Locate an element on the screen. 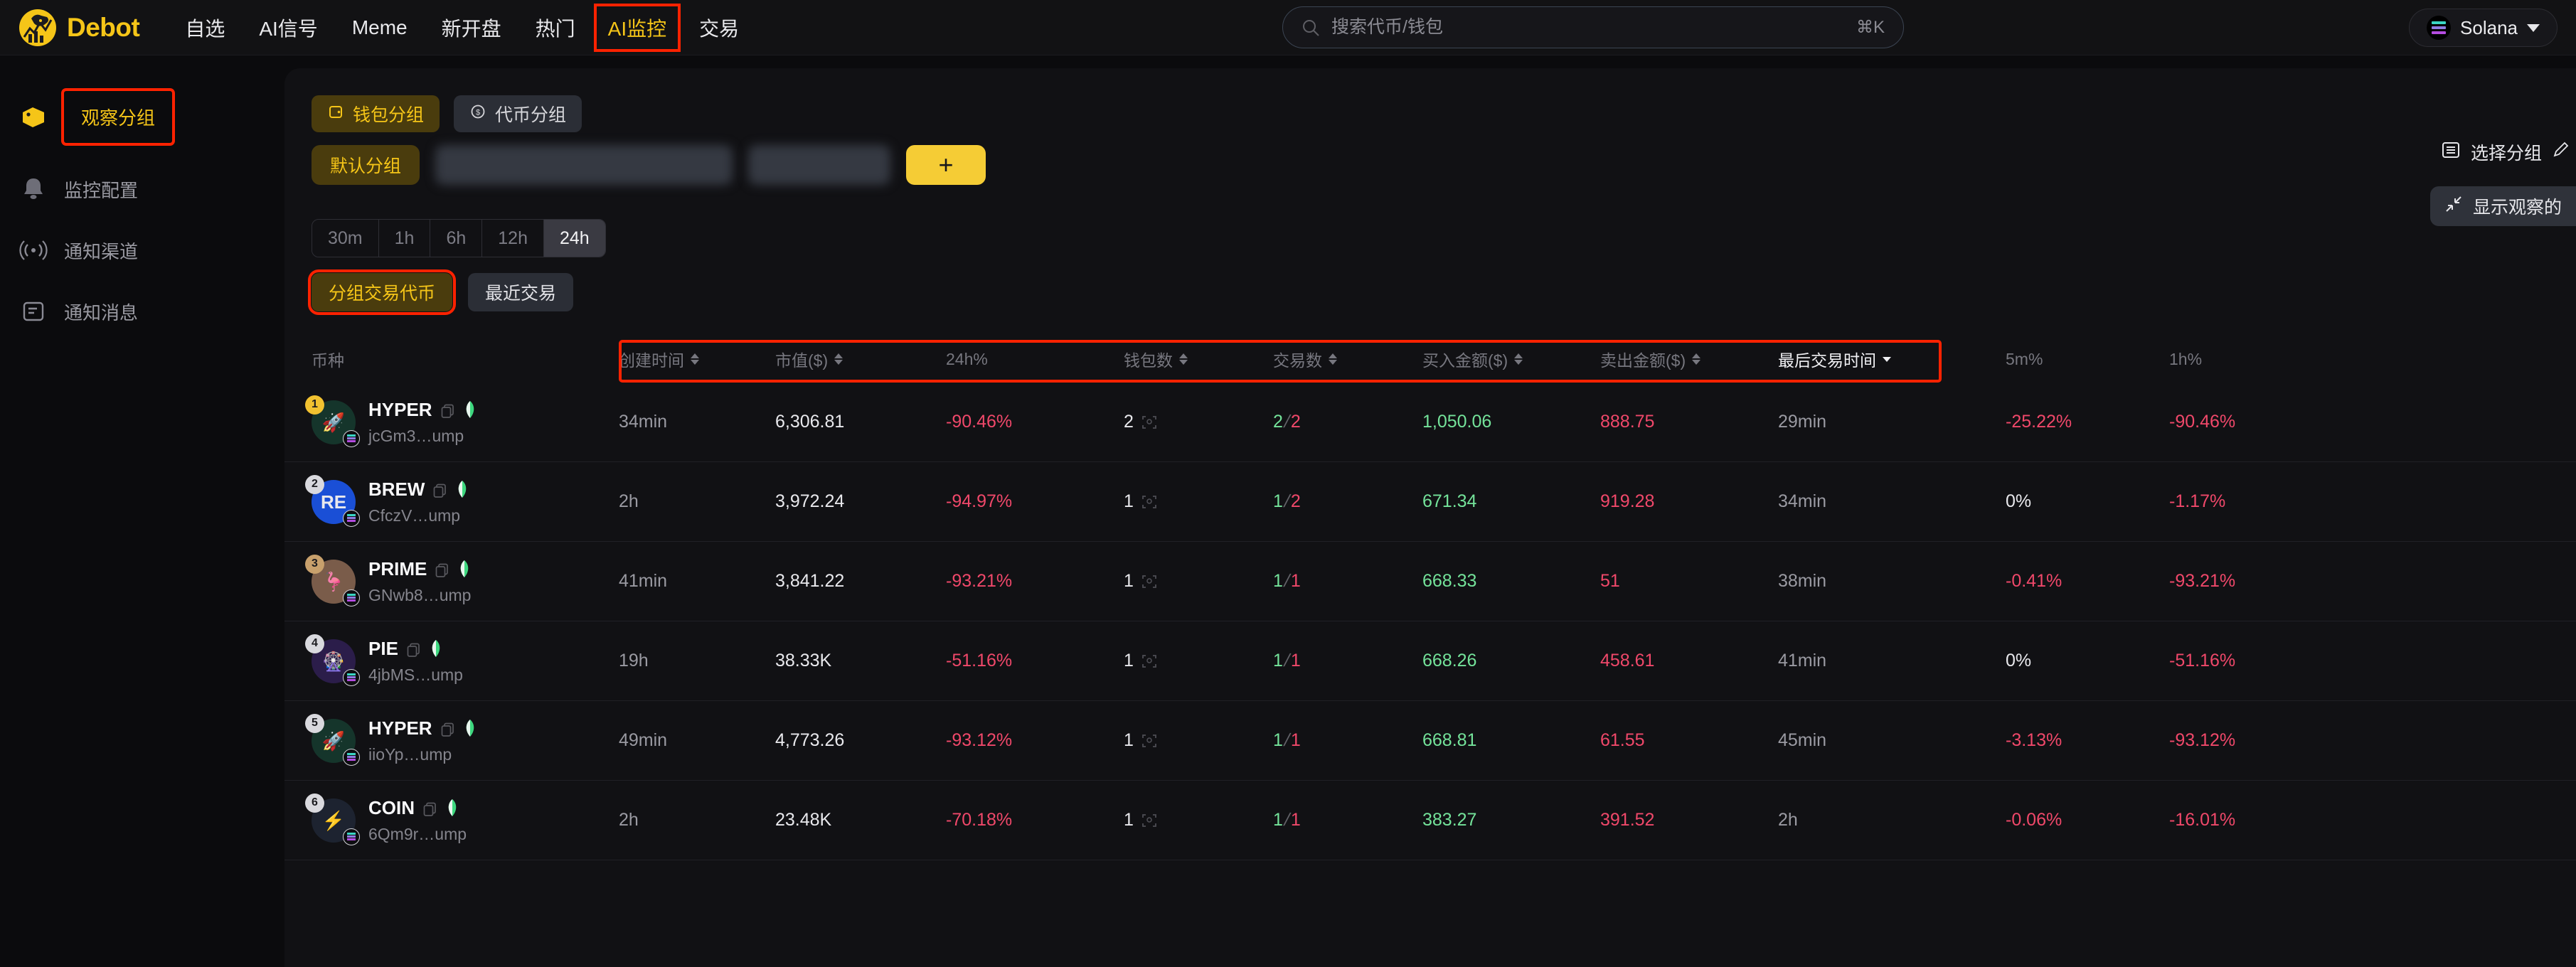 The image size is (2576, 967). cell-change-5m: -3.13% is located at coordinates (2034, 740).